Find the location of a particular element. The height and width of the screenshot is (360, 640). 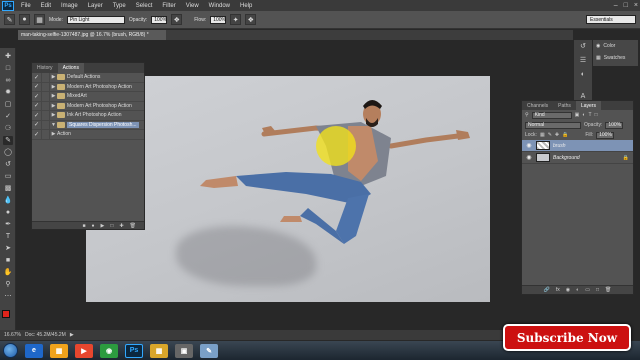

adjustment-filter-icon: ◐ is located at coordinates (583, 115).